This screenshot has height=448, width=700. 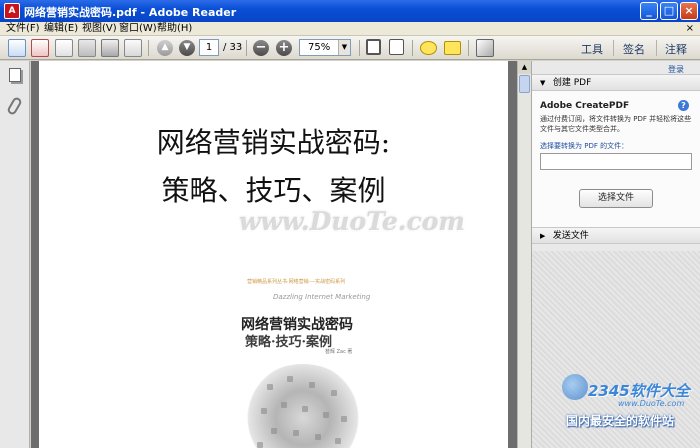 I want to click on create-pdf-icon, so click(x=40, y=48).